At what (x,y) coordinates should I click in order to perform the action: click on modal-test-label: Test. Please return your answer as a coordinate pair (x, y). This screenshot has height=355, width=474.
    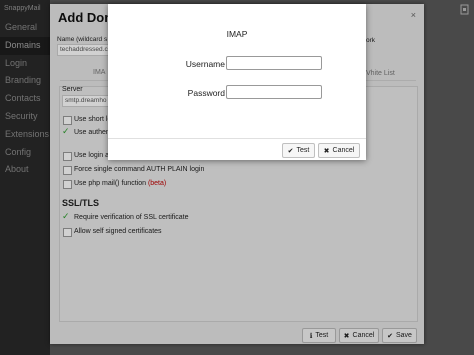
    Looking at the image, I should click on (303, 150).